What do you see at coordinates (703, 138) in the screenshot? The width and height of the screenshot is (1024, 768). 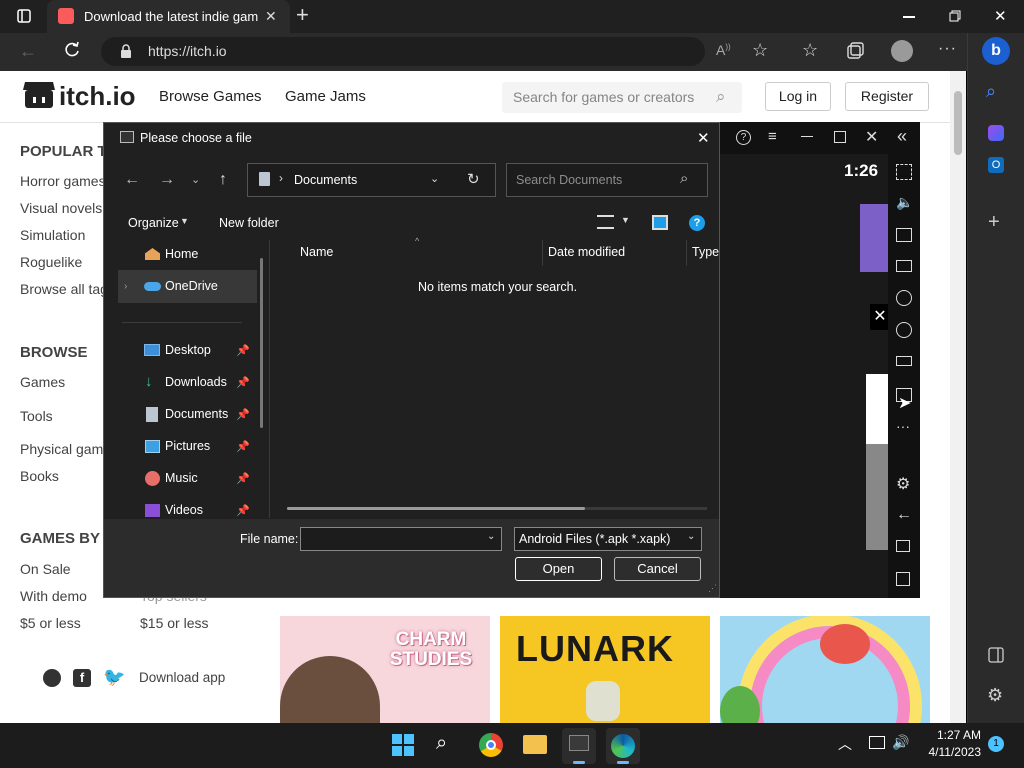 I see `dialog-close-icon: ✕` at bounding box center [703, 138].